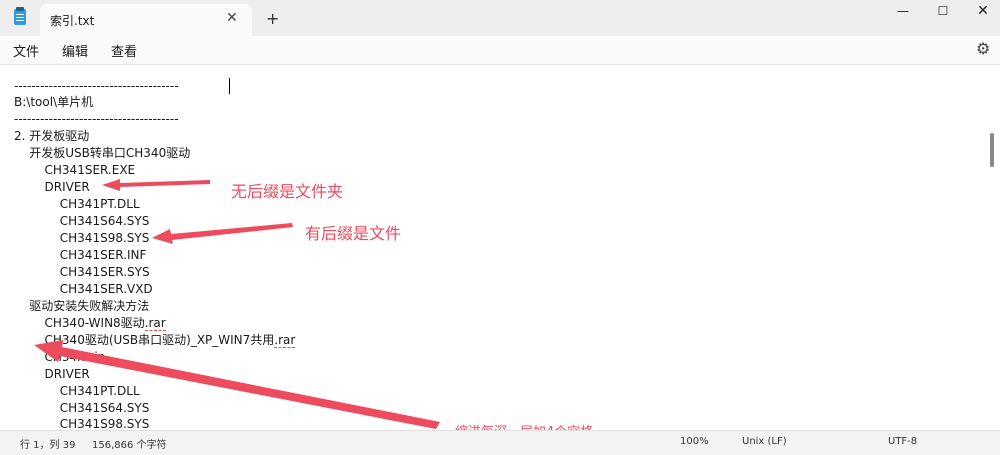 Image resolution: width=1000 pixels, height=455 pixels. I want to click on cursor-position: 行 1，列 39, so click(47, 443).